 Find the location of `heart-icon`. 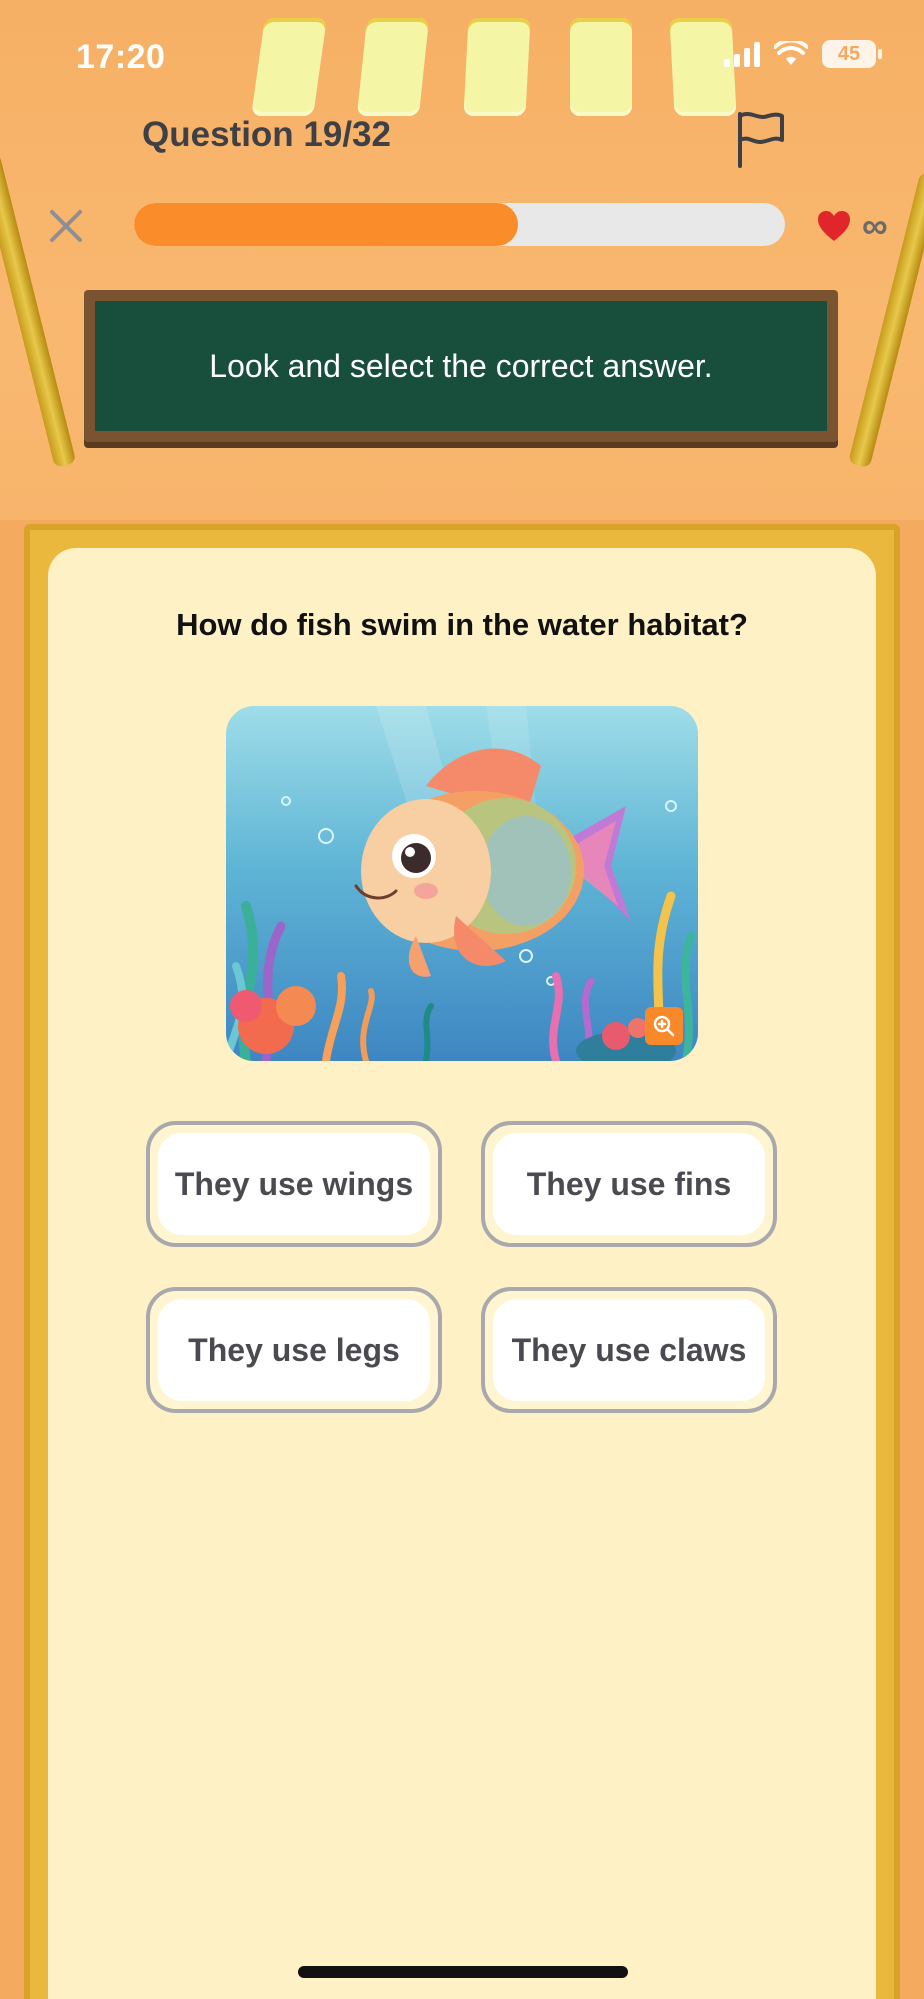

heart-icon is located at coordinates (834, 226).